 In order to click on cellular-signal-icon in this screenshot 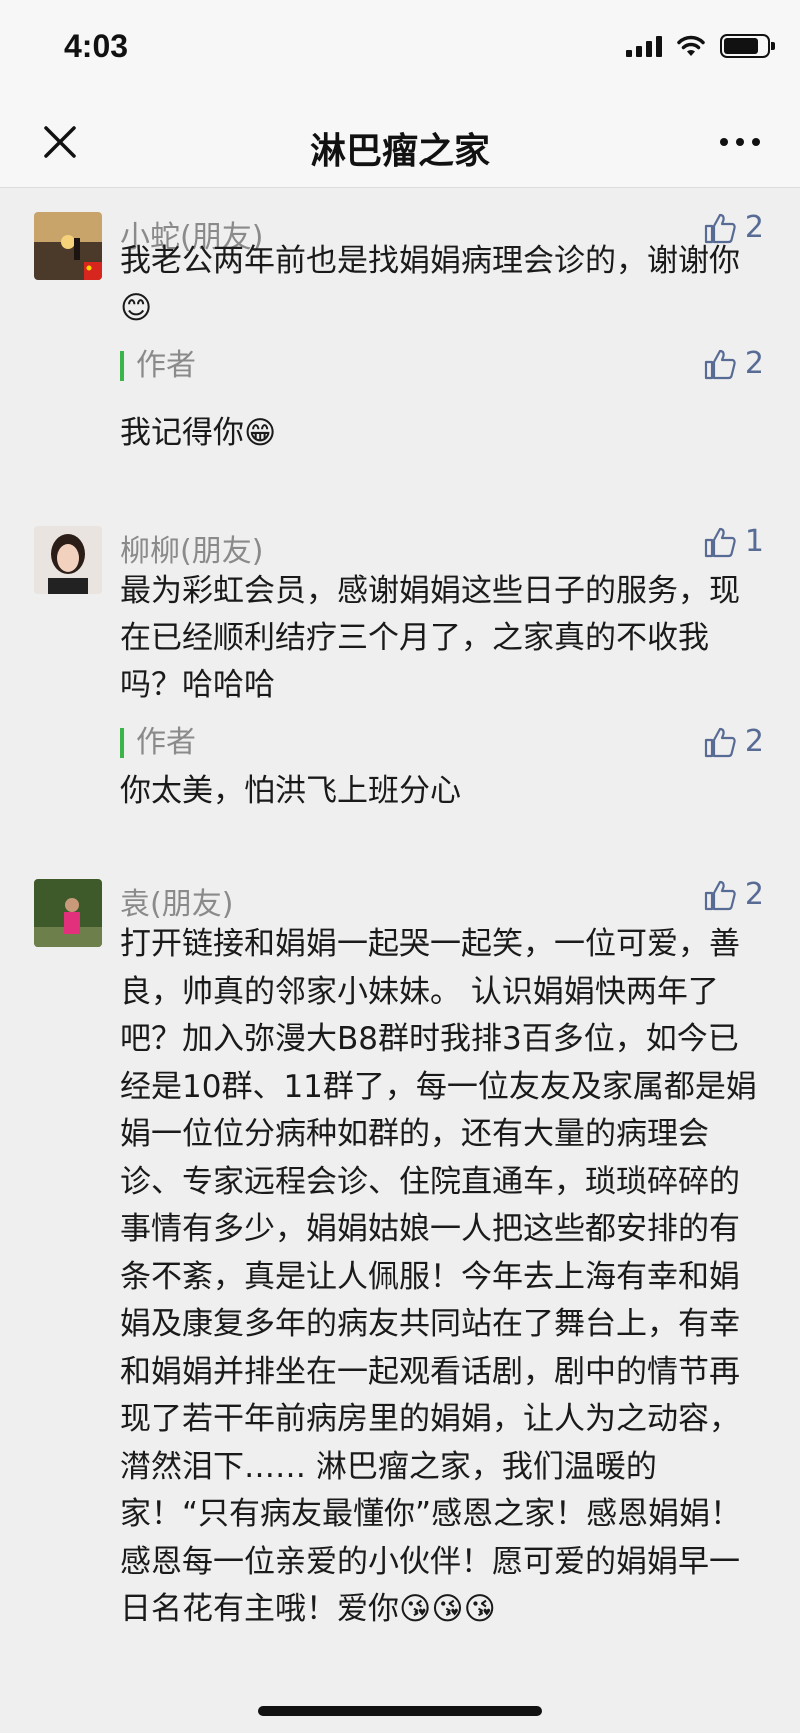, I will do `click(644, 46)`.